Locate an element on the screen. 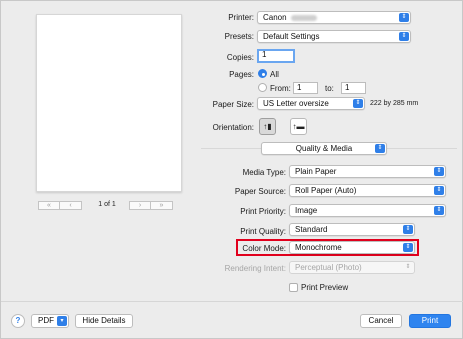 Image resolution: width=463 pixels, height=339 pixels. next-page-button: › is located at coordinates (140, 205).